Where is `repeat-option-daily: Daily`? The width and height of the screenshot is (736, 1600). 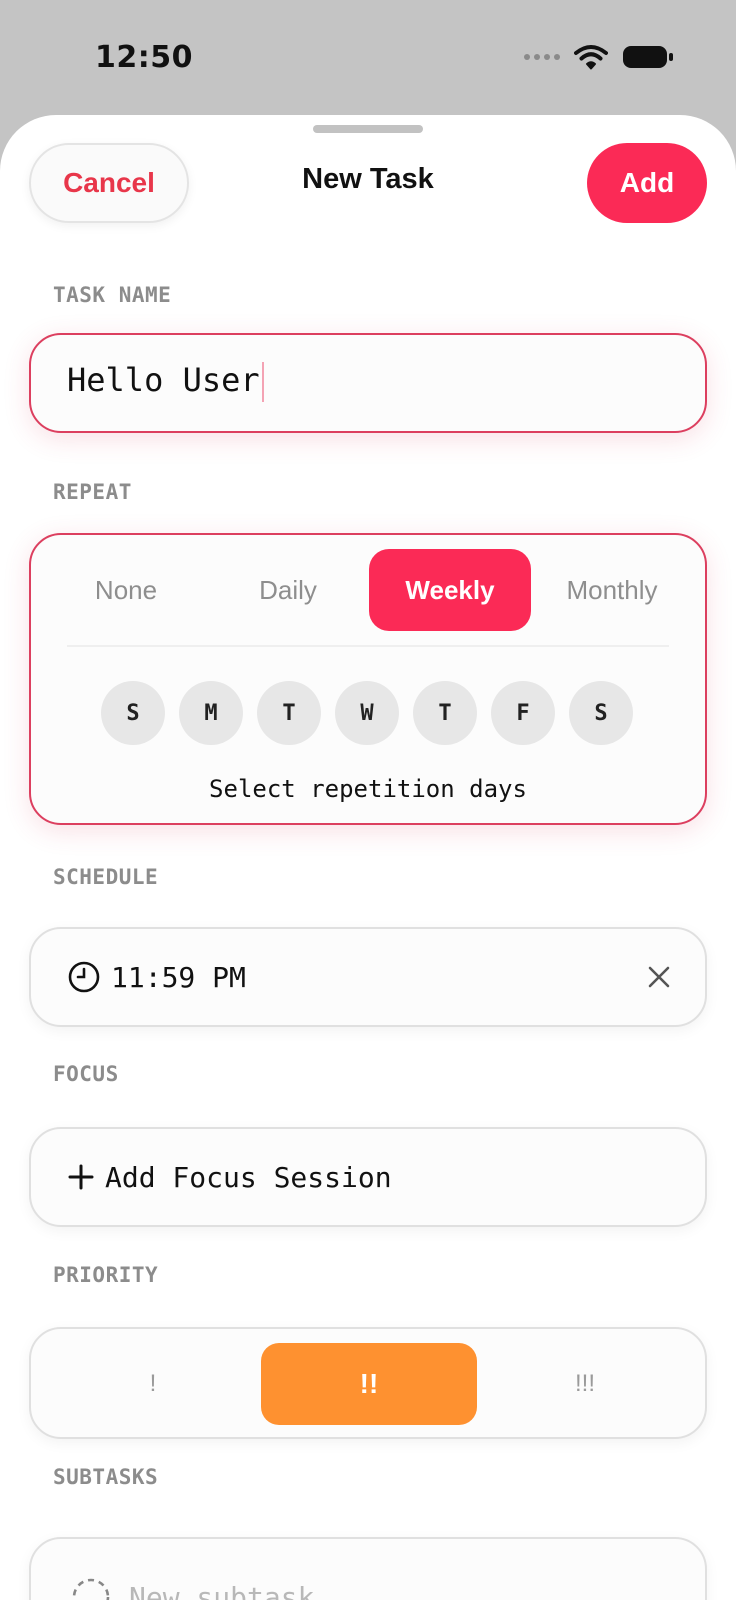 repeat-option-daily: Daily is located at coordinates (288, 590).